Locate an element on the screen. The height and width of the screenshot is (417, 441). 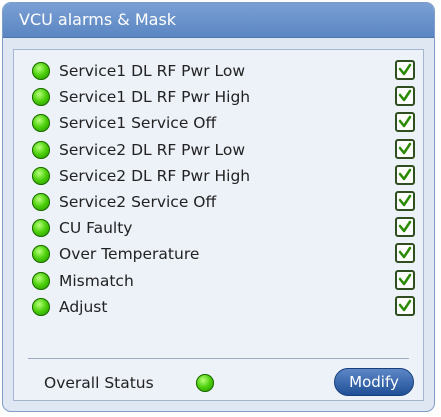
alarm-row: CU Faulty is located at coordinates (218, 229).